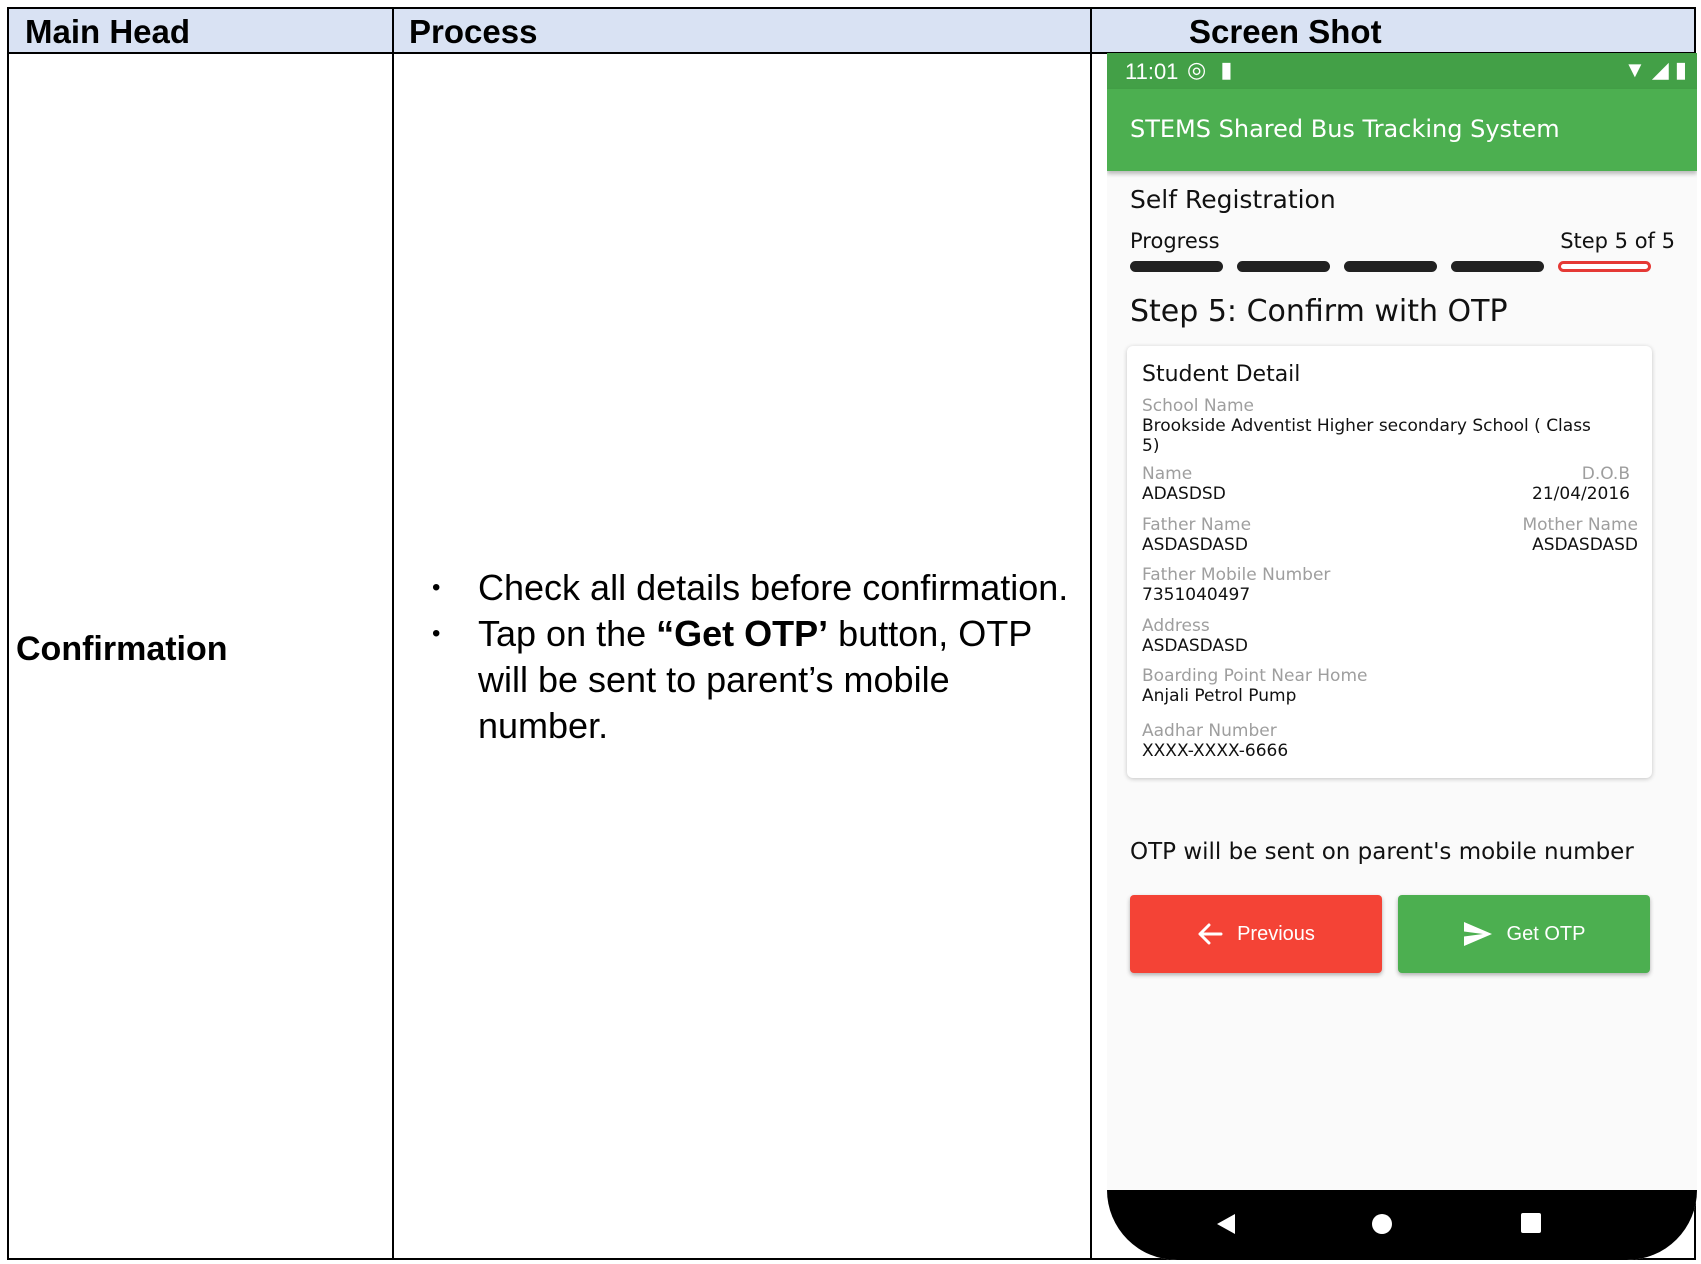 The image size is (1701, 1264). I want to click on app-title: STEMS Shared Bus Tracking System, so click(1345, 129).